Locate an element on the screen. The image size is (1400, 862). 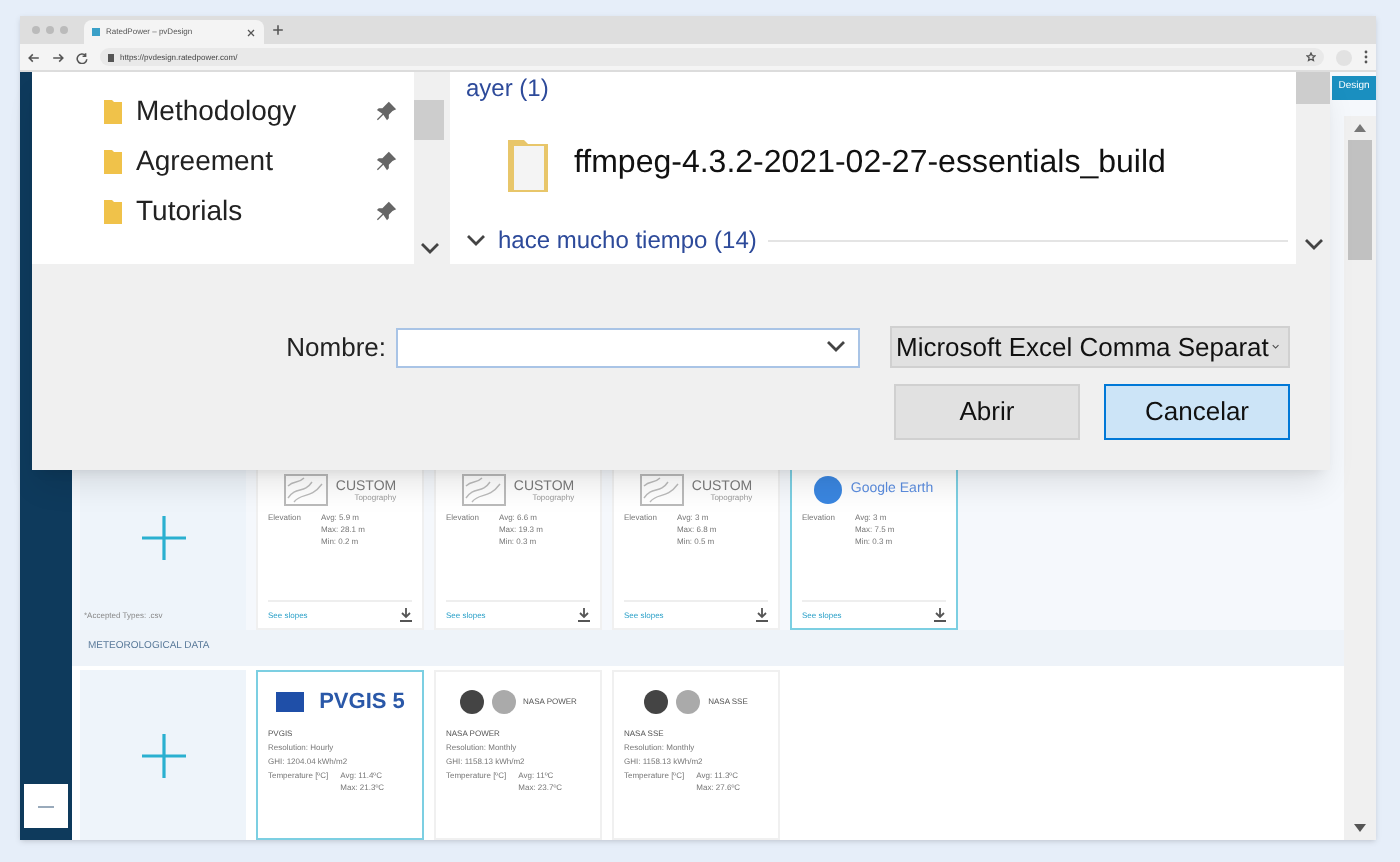
new-tab-icon is located at coordinates (278, 30).